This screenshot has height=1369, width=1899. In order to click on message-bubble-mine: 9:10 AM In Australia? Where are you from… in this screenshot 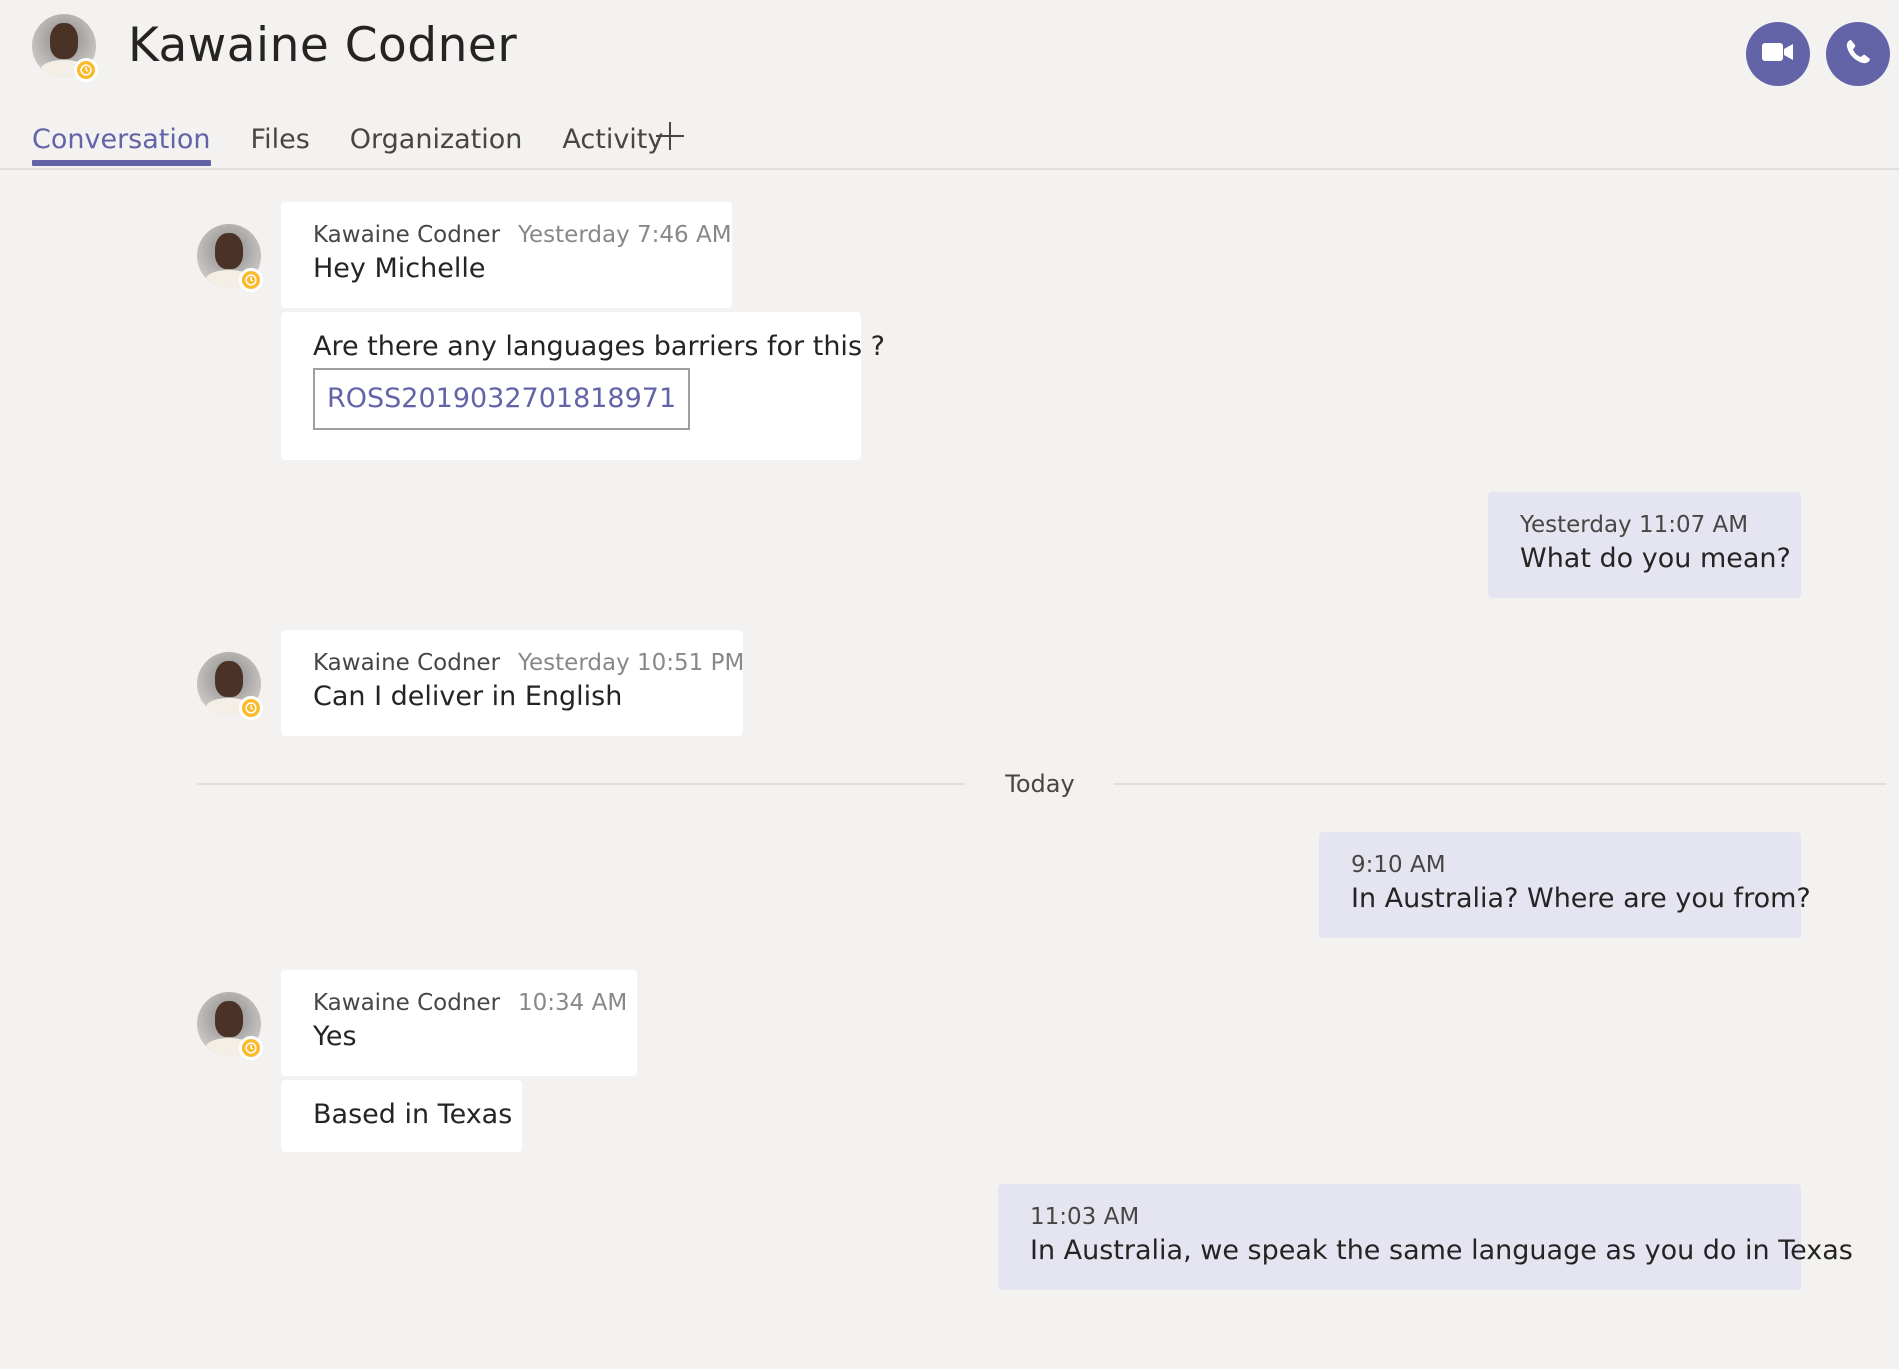, I will do `click(1565, 885)`.